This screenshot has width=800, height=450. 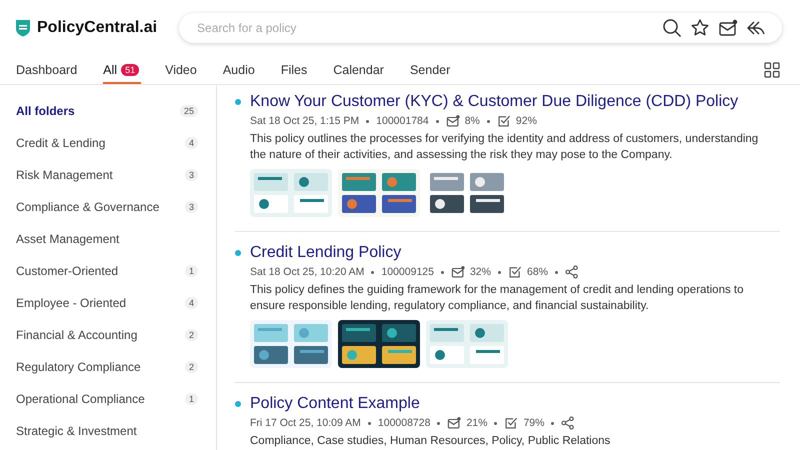 I want to click on policy-title: Credit Lending Policy, so click(x=326, y=253).